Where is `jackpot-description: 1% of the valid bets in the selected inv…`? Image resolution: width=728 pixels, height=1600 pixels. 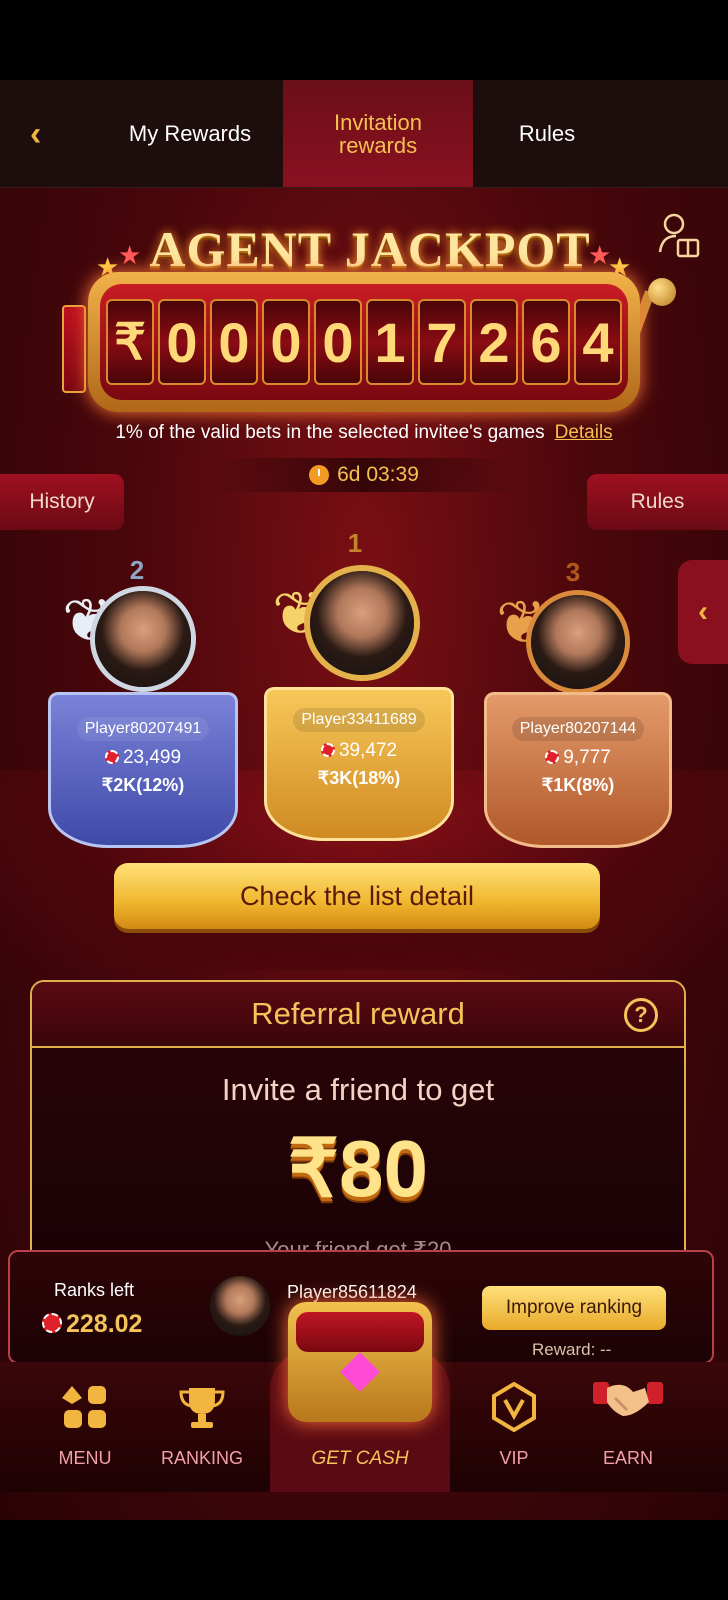
jackpot-description: 1% of the valid bets in the selected inv… is located at coordinates (364, 433).